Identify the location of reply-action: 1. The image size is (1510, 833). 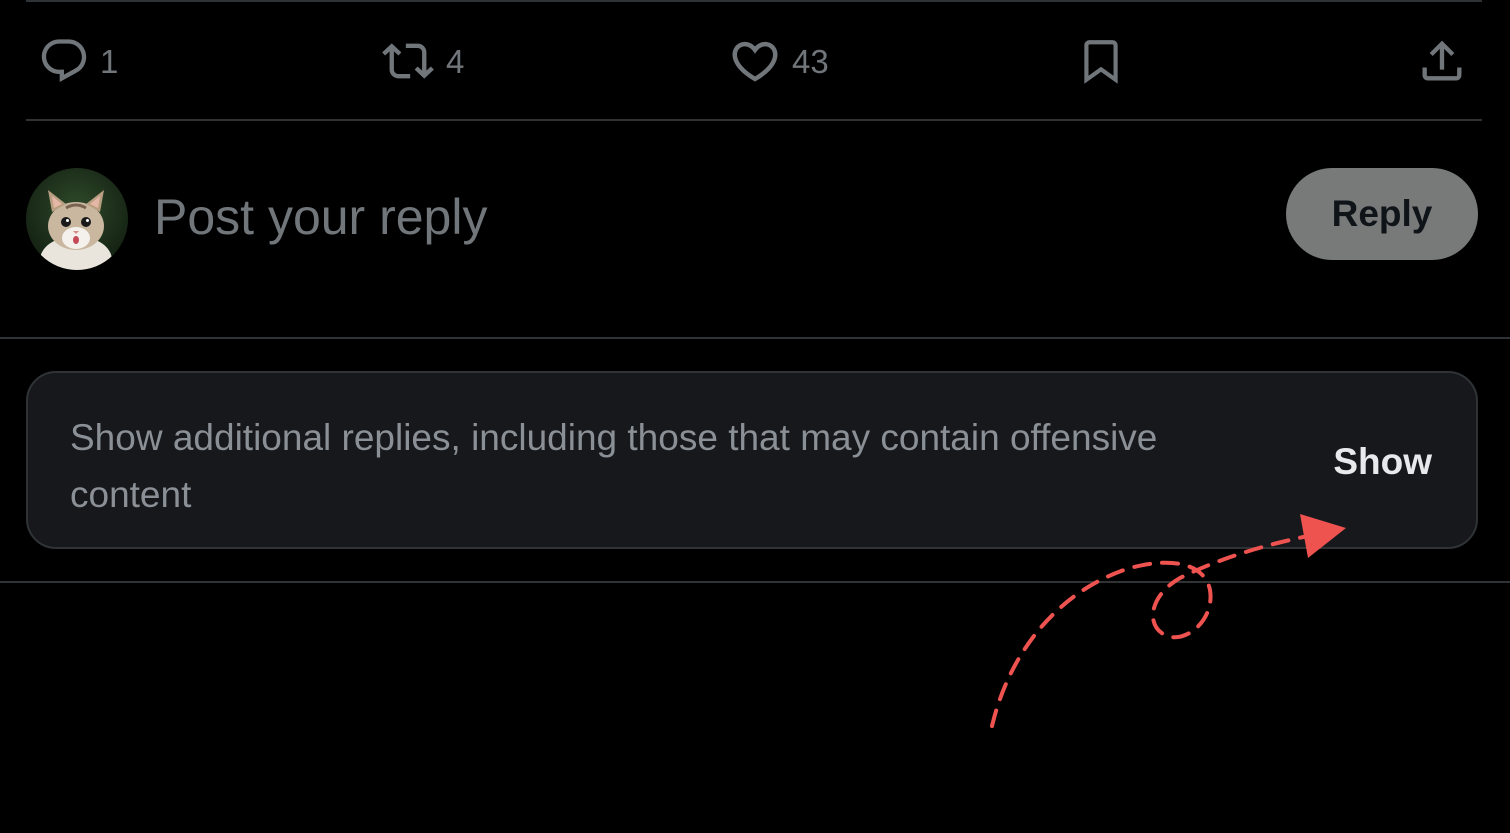
(78, 61).